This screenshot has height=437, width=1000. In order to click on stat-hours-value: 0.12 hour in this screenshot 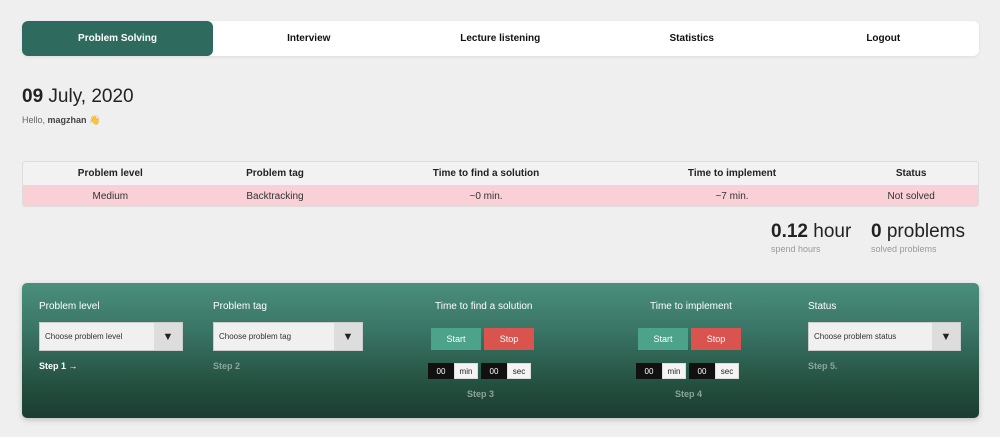, I will do `click(811, 232)`.